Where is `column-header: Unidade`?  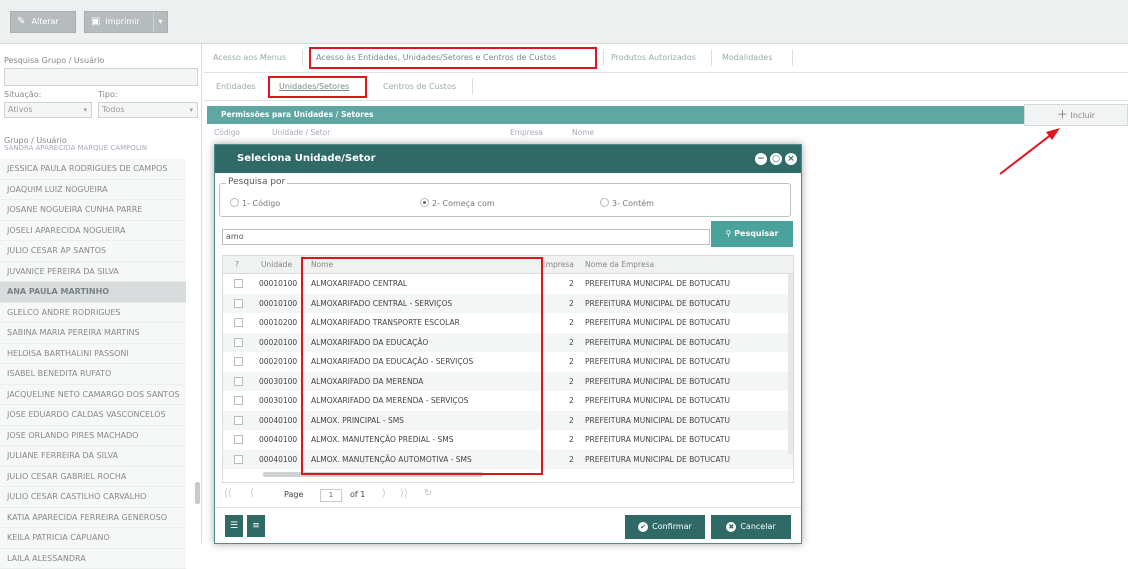 column-header: Unidade is located at coordinates (281, 265).